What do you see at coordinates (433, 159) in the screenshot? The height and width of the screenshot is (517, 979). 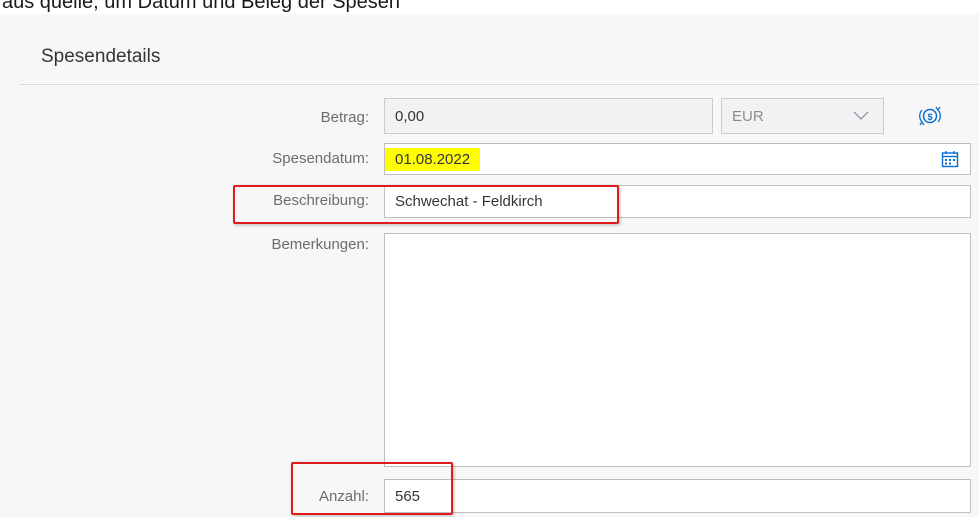 I see `spesendatum-value: 01.08.2022` at bounding box center [433, 159].